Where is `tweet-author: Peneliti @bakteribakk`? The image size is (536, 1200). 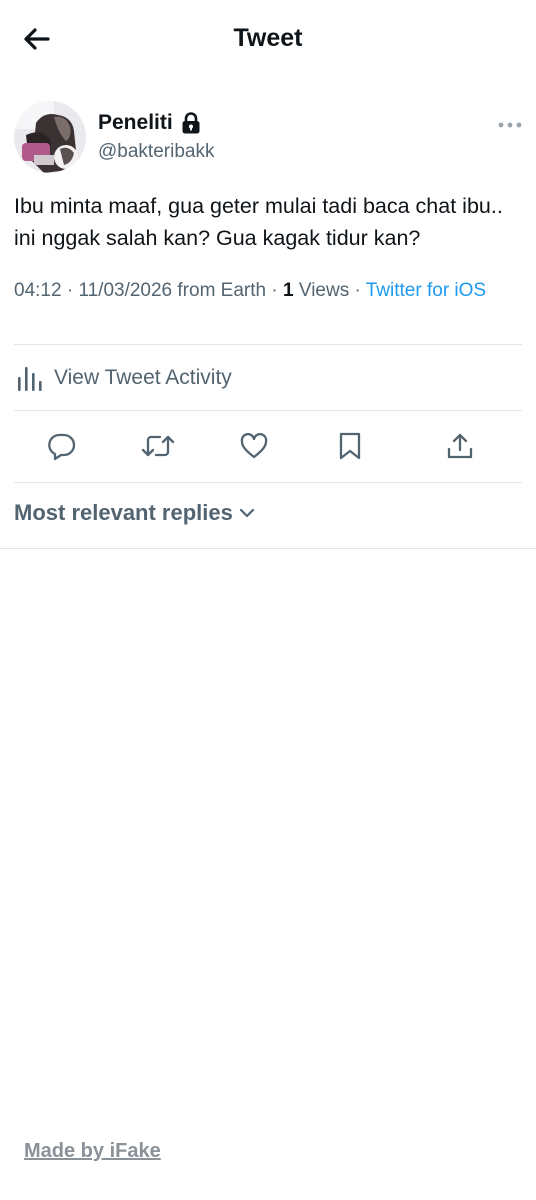 tweet-author: Peneliti @bakteribakk is located at coordinates (268, 138).